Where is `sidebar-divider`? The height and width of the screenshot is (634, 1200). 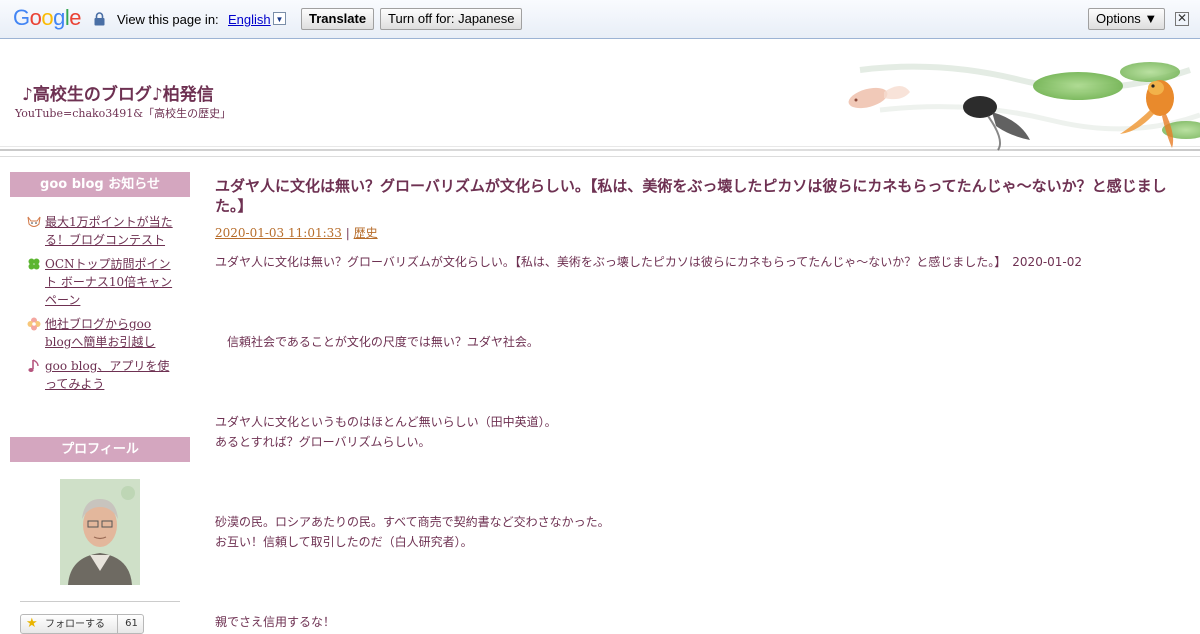
sidebar-divider is located at coordinates (100, 601).